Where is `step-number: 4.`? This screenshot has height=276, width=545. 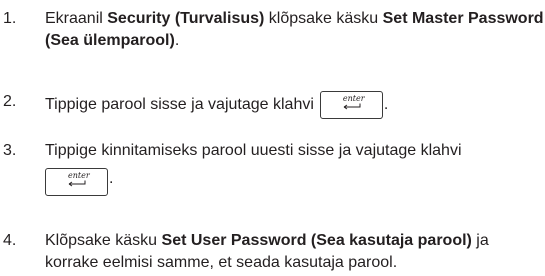 step-number: 4. is located at coordinates (10, 240).